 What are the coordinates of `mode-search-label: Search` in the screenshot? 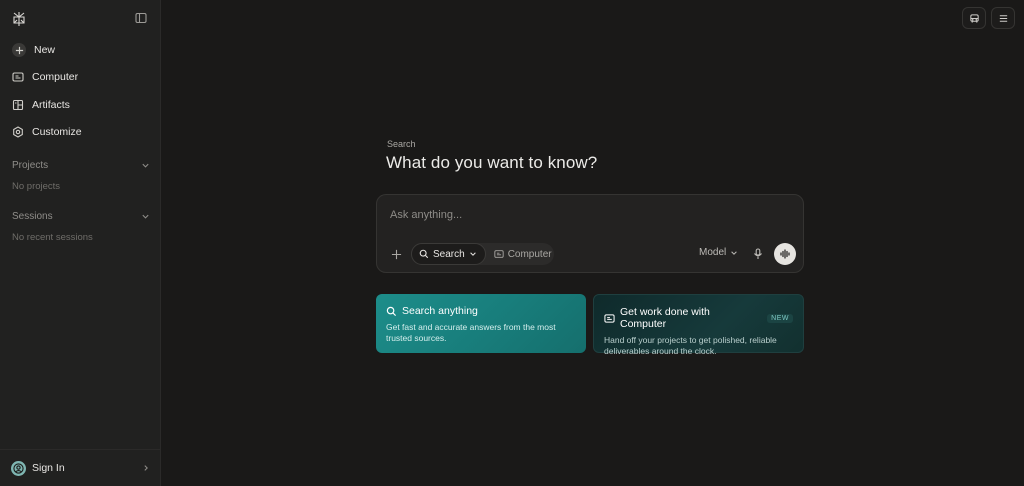 It's located at (449, 254).